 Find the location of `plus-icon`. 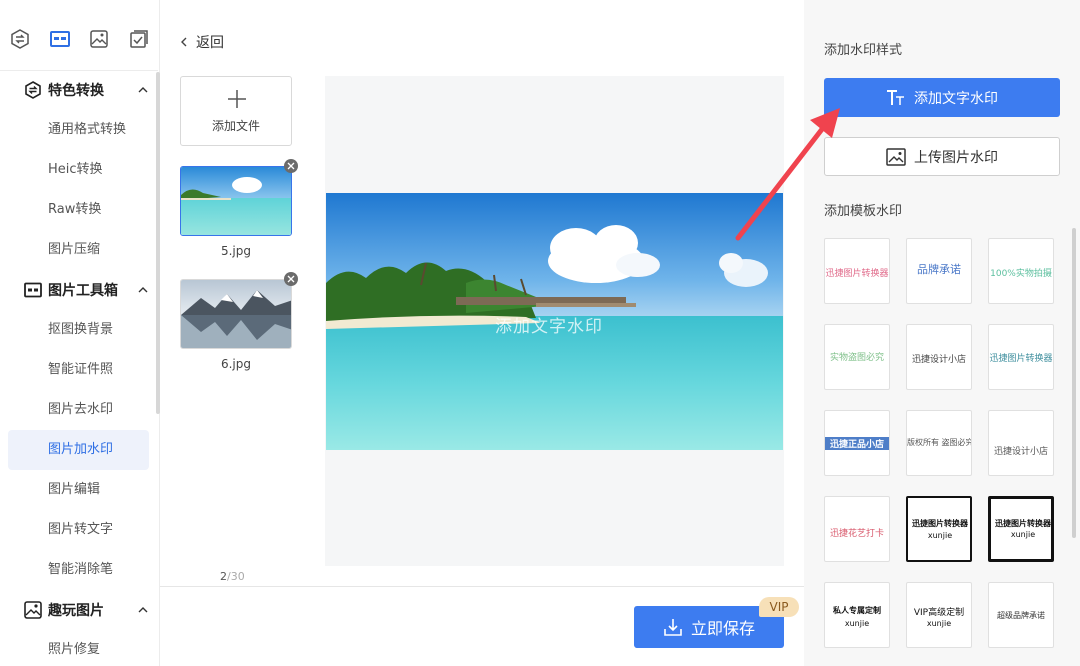

plus-icon is located at coordinates (237, 99).